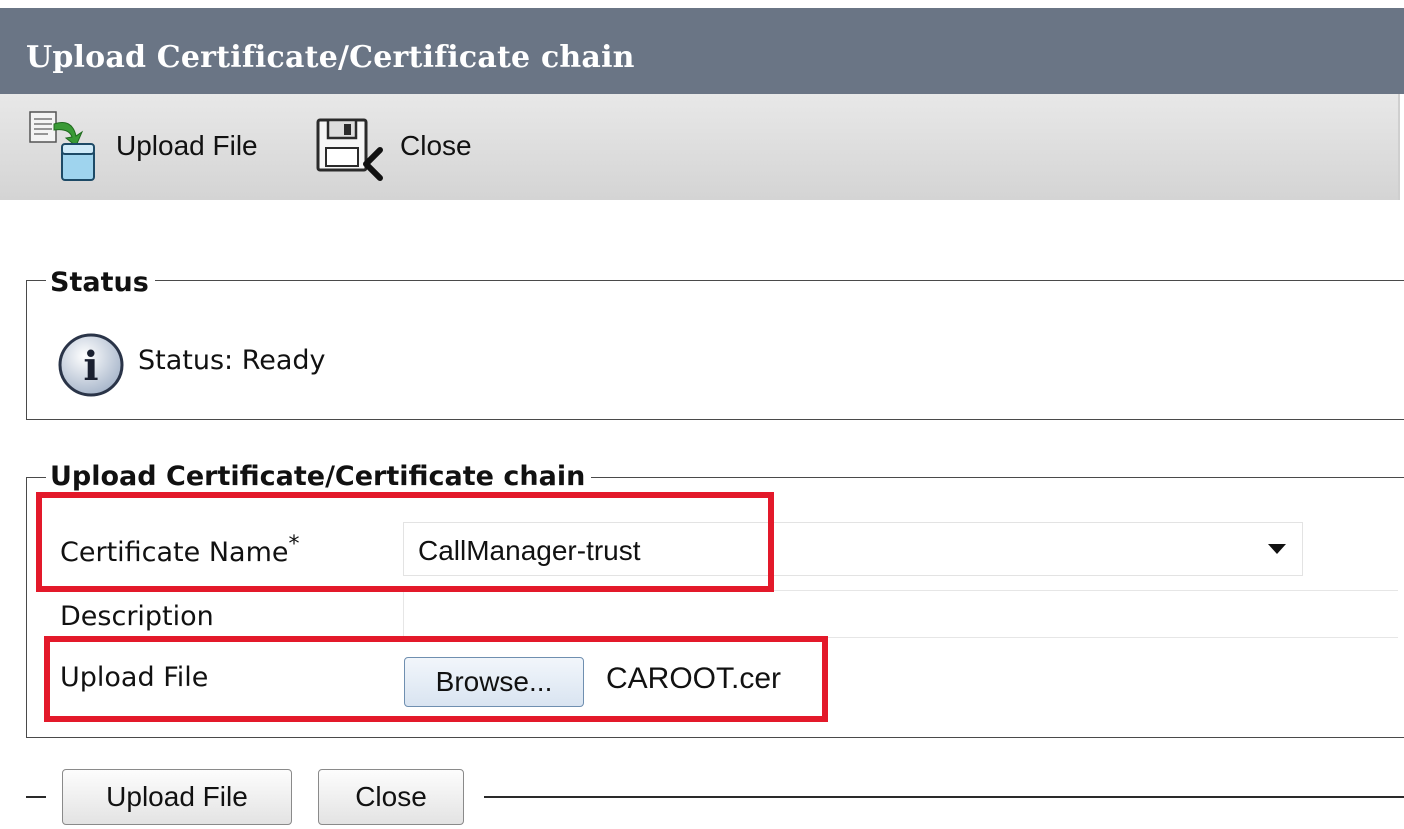 The height and width of the screenshot is (829, 1404). Describe the element at coordinates (900, 614) in the screenshot. I see `description-input` at that location.